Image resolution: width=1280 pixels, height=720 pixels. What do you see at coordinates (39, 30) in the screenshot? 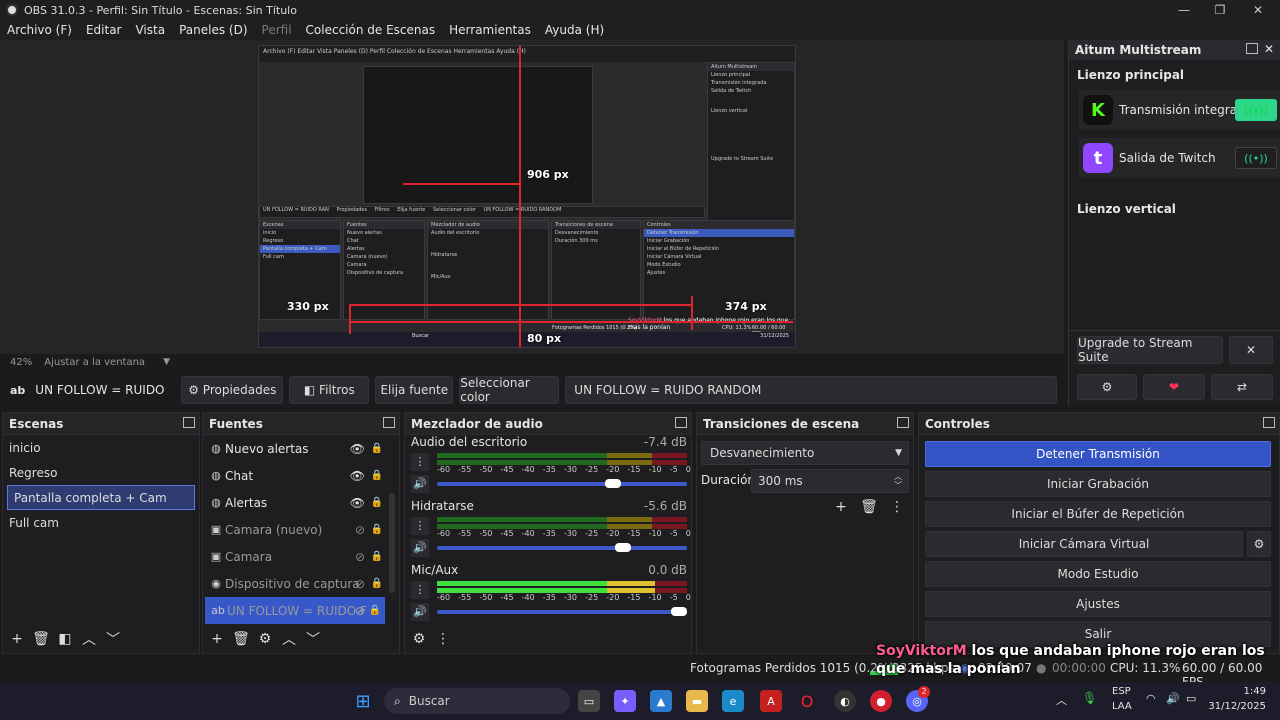
I see `menu-archivo: Archivo (F)` at bounding box center [39, 30].